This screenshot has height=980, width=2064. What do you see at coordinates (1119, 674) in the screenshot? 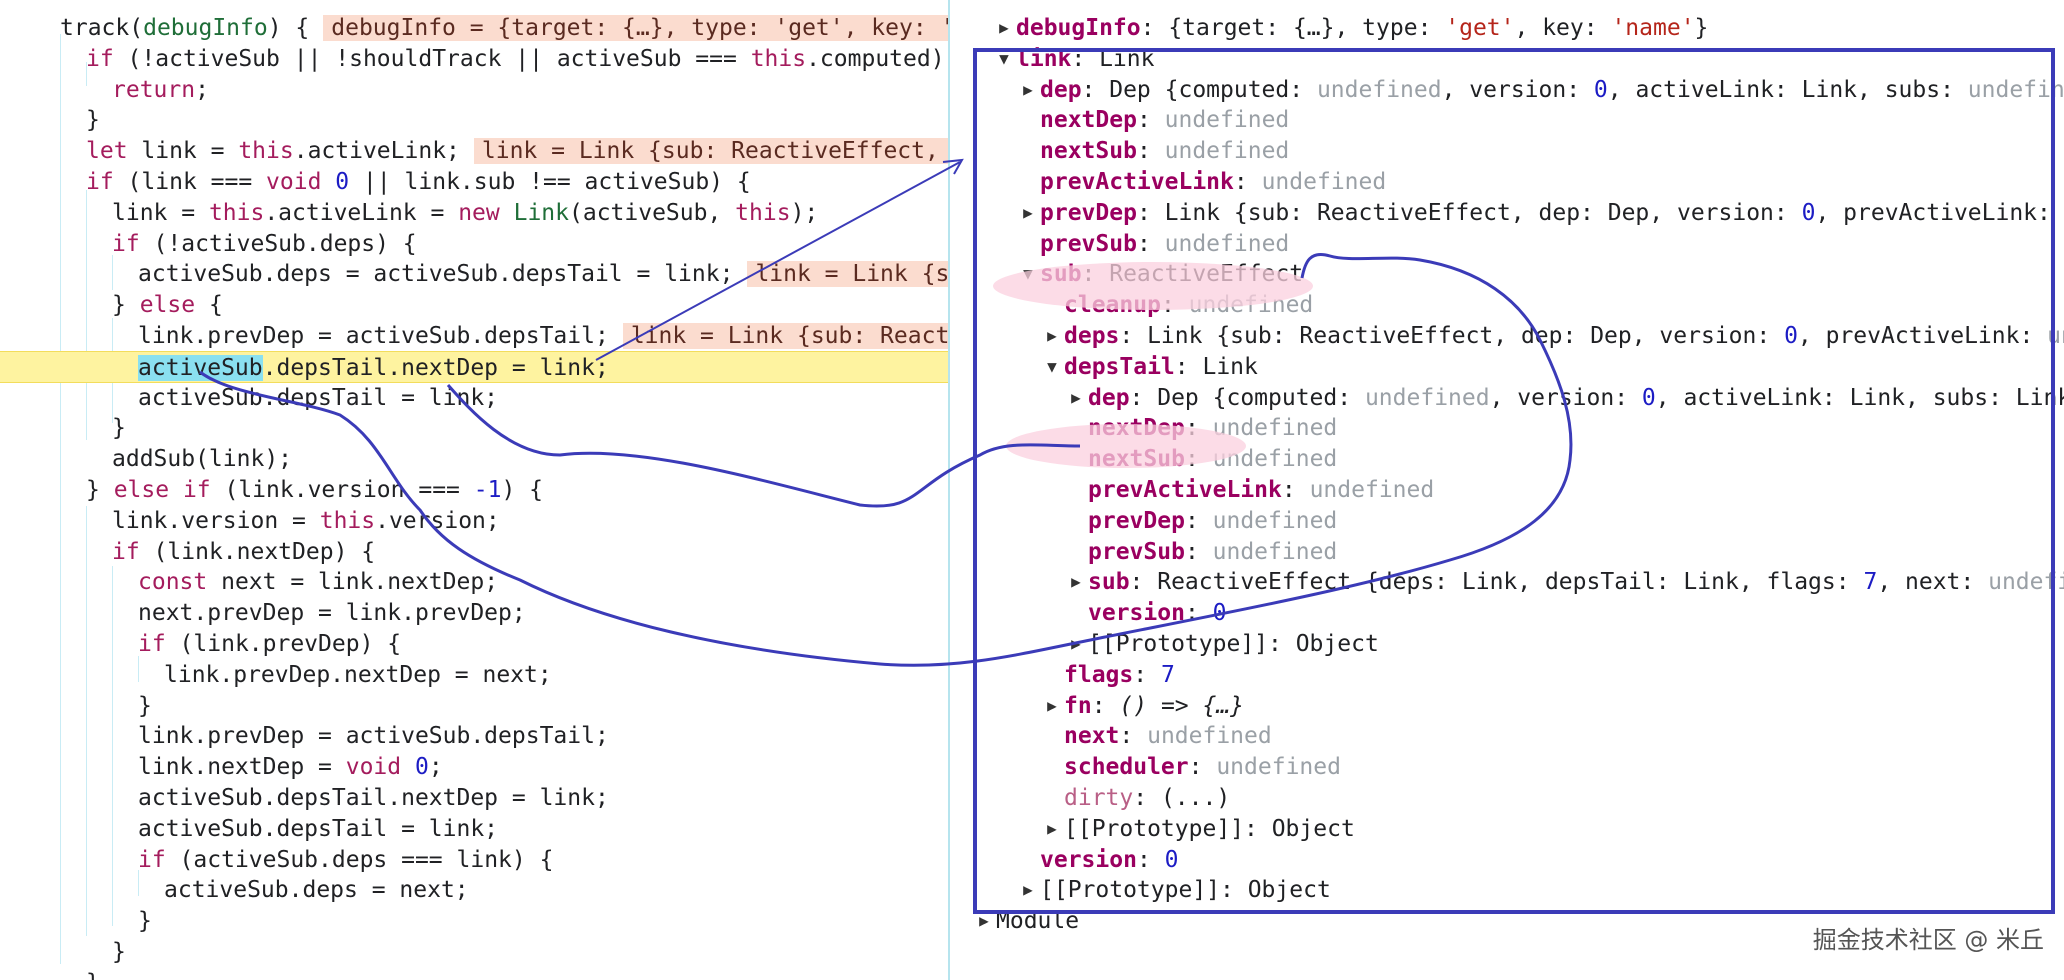
I see `scope-tree-row: flags: 7` at bounding box center [1119, 674].